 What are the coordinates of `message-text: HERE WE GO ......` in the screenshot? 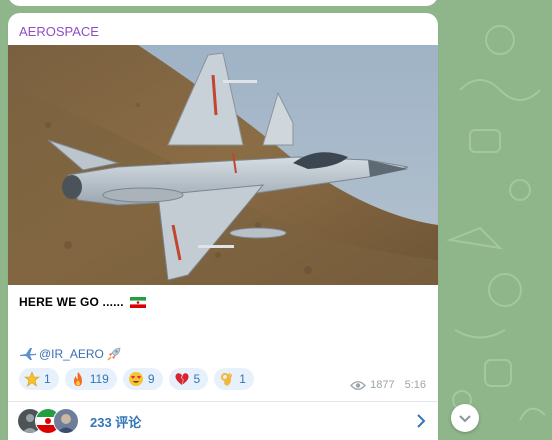 It's located at (83, 302).